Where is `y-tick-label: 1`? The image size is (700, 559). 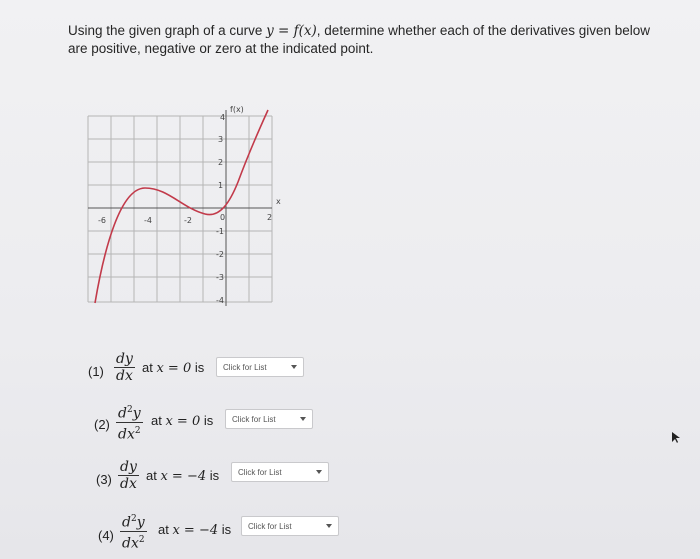 y-tick-label: 1 is located at coordinates (220, 185).